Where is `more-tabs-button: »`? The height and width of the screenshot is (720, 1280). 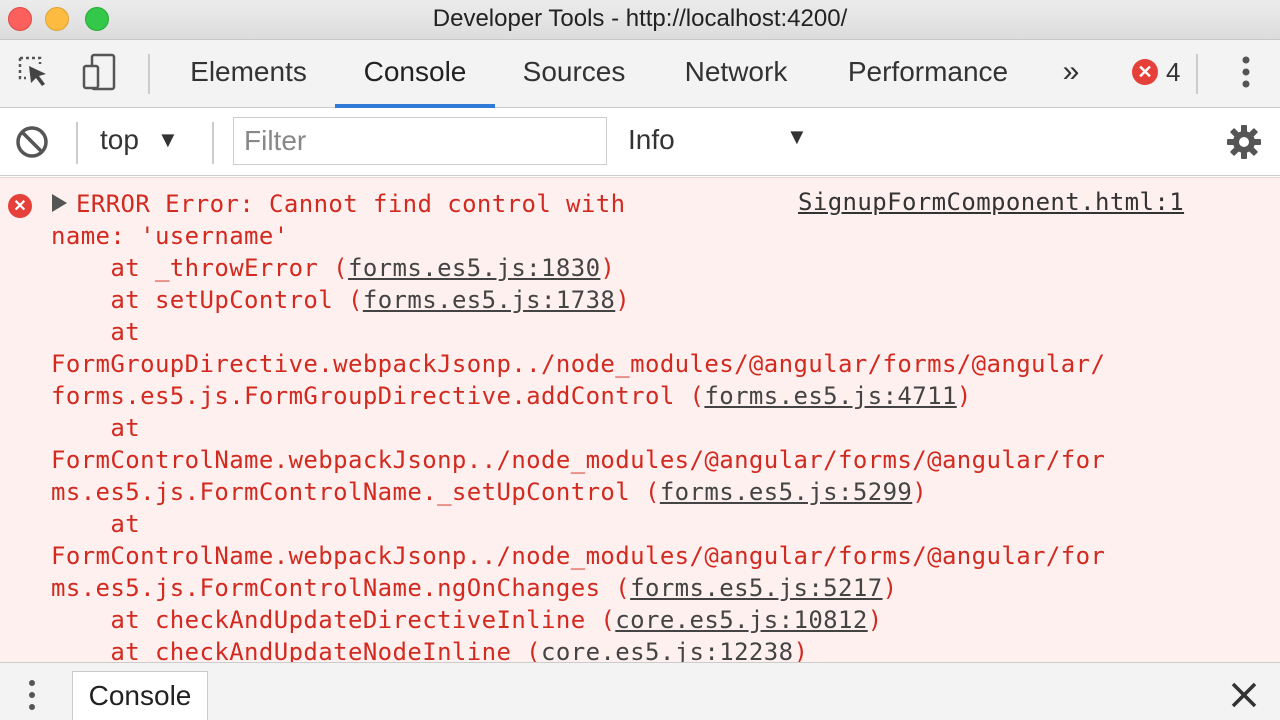
more-tabs-button: » is located at coordinates (1071, 74).